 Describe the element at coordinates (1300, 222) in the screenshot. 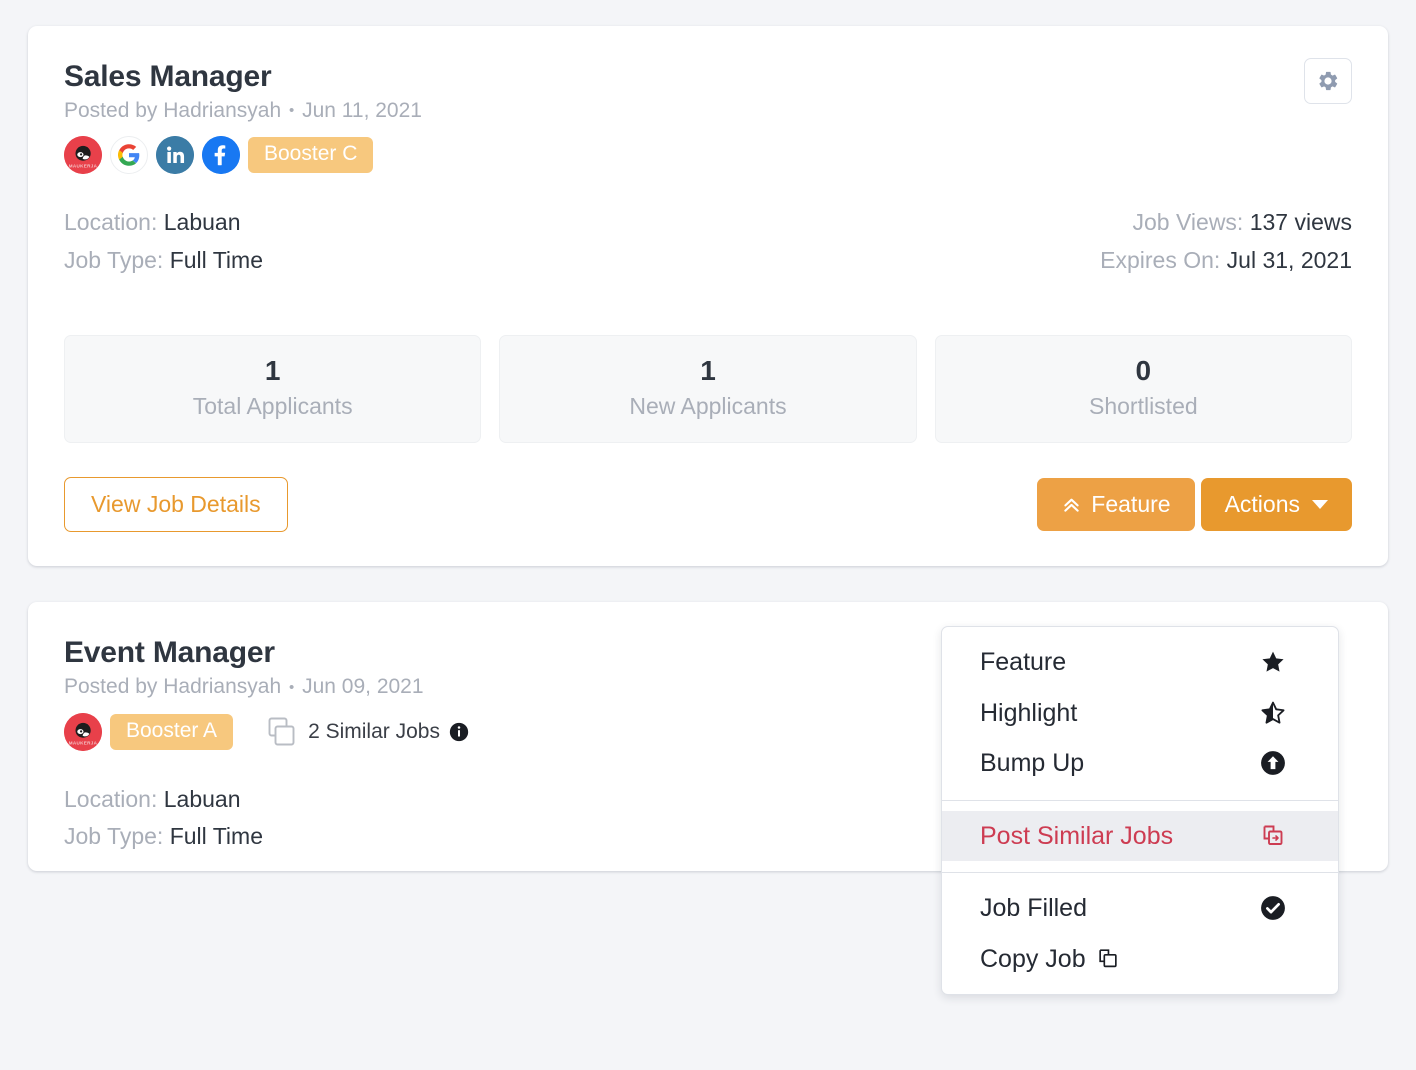

I see `jobviews-value: 137 views` at that location.